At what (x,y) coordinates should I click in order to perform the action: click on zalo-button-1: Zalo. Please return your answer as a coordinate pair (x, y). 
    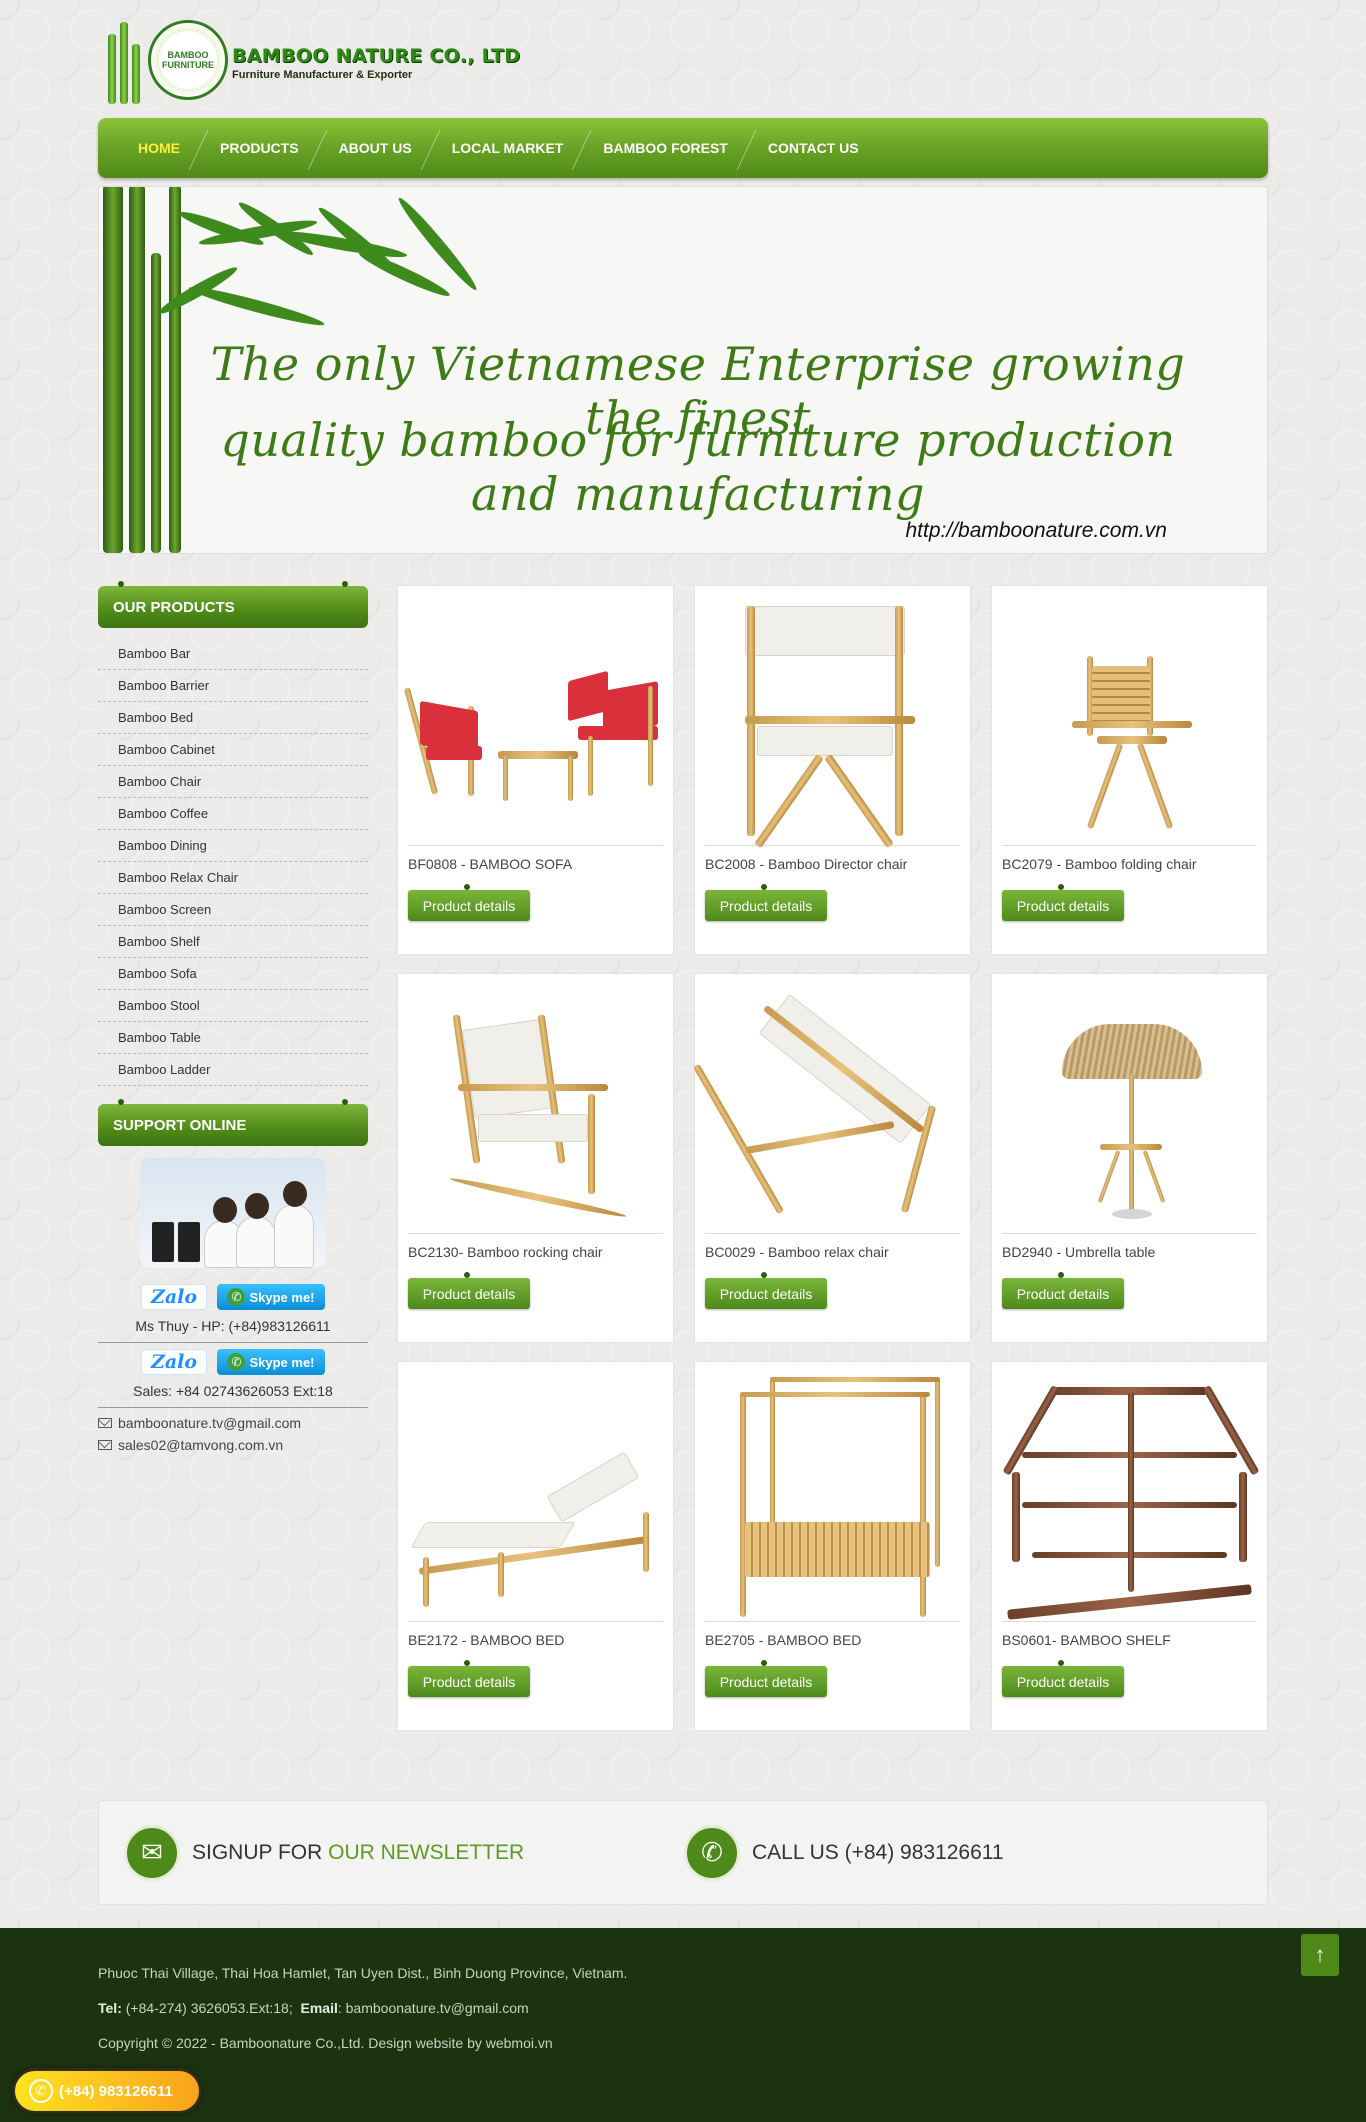
    Looking at the image, I should click on (174, 1297).